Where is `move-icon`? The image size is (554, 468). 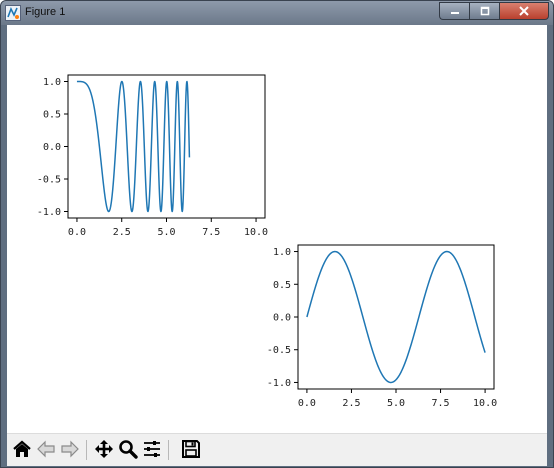 move-icon is located at coordinates (104, 449).